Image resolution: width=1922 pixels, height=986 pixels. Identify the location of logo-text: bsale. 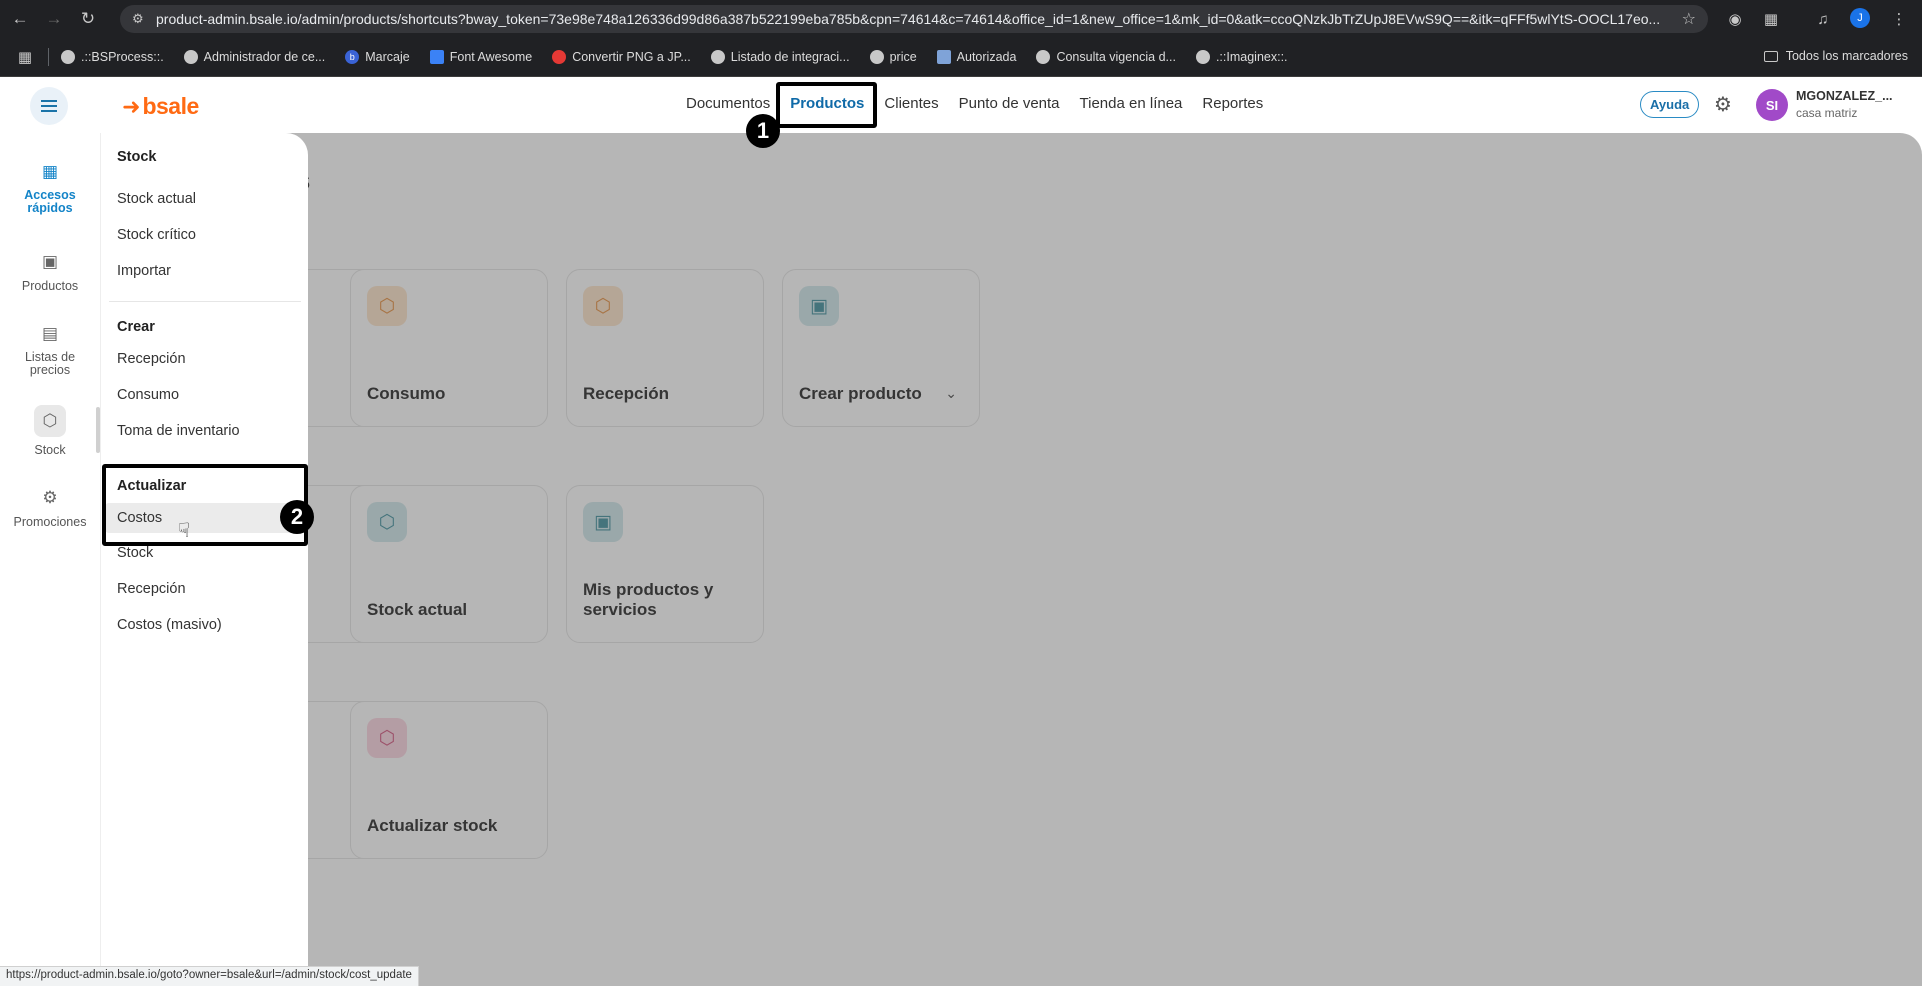
(170, 106).